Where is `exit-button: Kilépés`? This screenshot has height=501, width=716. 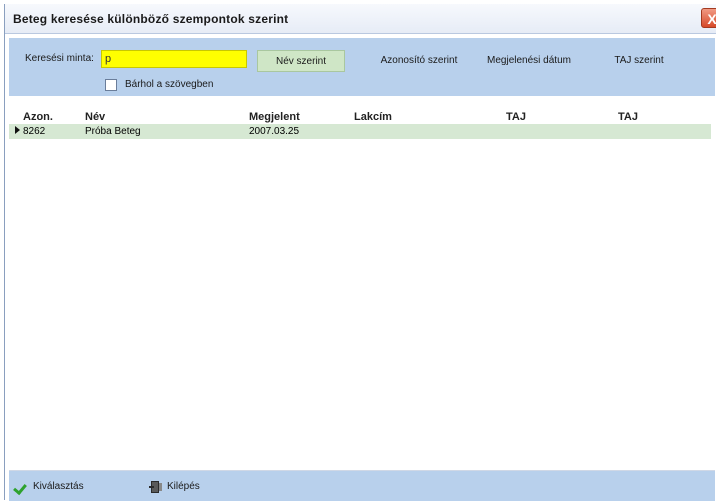
exit-button: Kilépés is located at coordinates (194, 488).